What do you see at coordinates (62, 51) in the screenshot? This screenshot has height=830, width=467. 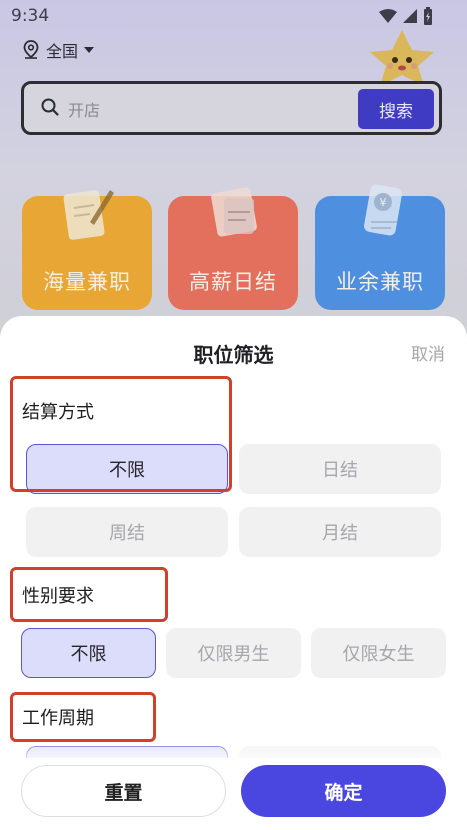 I see `location-label: 全国` at bounding box center [62, 51].